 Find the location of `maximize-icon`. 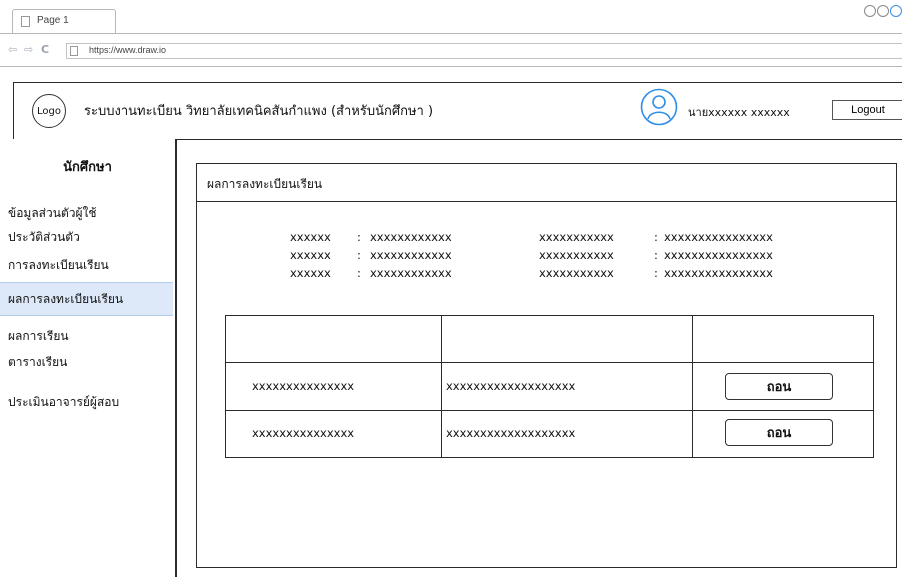

maximize-icon is located at coordinates (883, 11).